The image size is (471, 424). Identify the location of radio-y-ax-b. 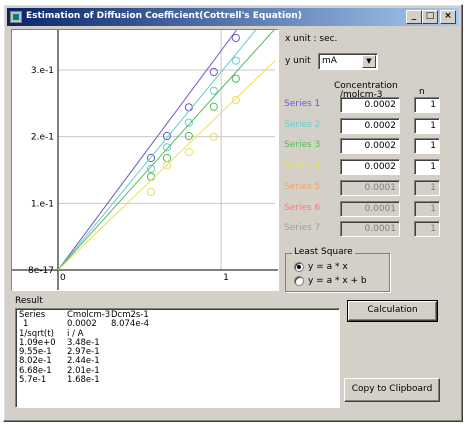
(299, 281).